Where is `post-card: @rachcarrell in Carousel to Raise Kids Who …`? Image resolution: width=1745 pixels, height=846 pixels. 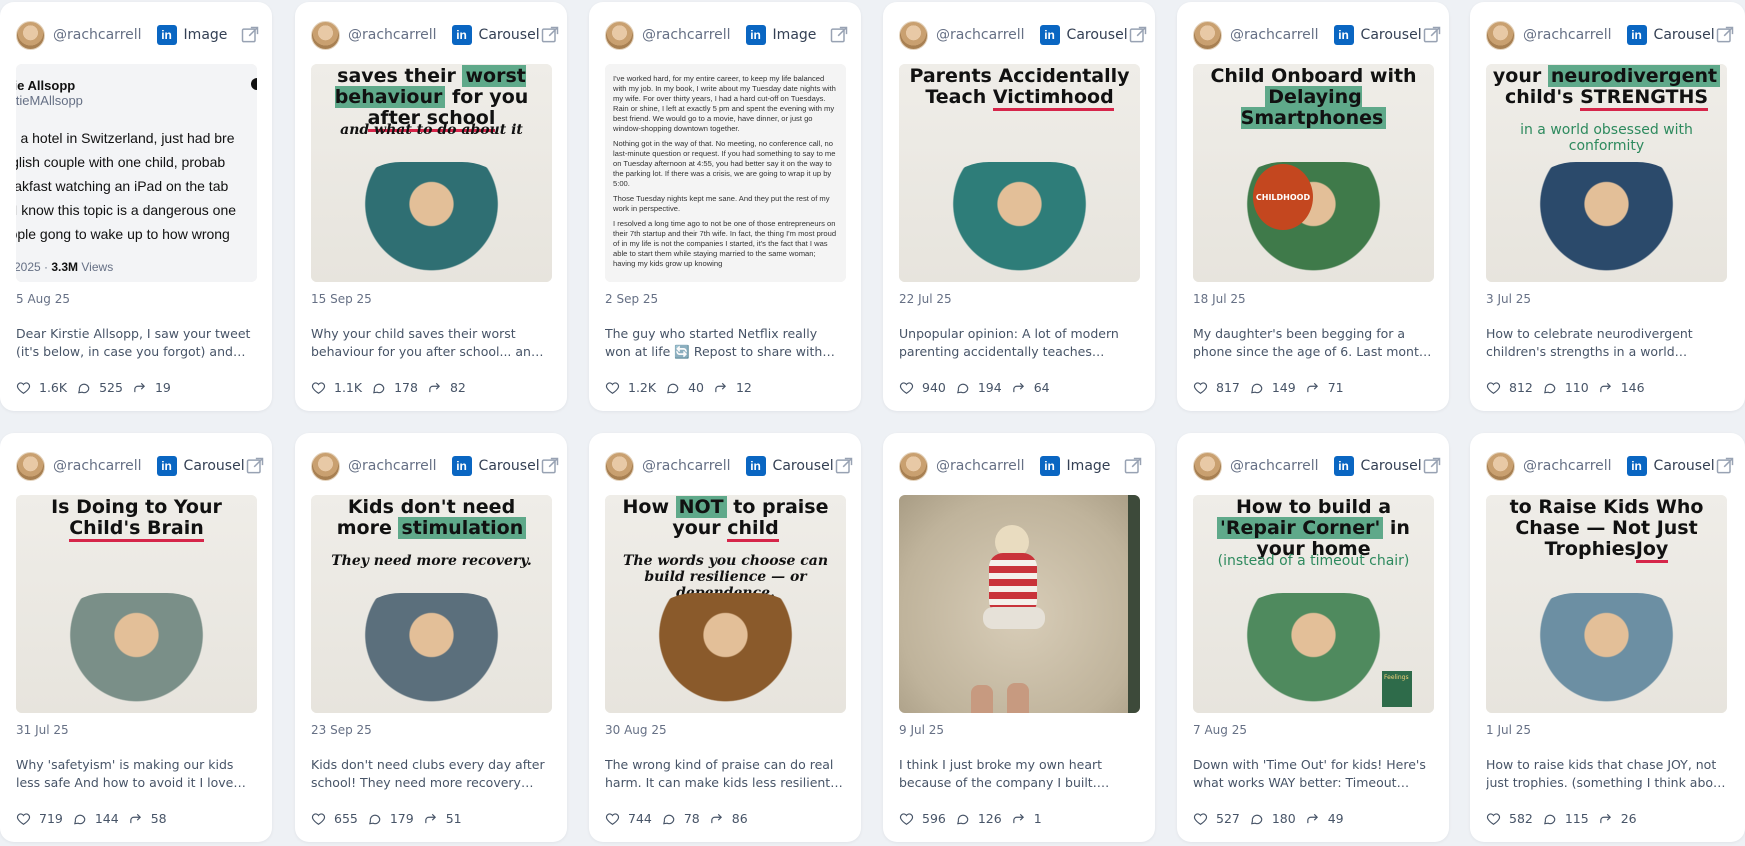
post-card: @rachcarrell in Carousel to Raise Kids Who … is located at coordinates (1607, 637).